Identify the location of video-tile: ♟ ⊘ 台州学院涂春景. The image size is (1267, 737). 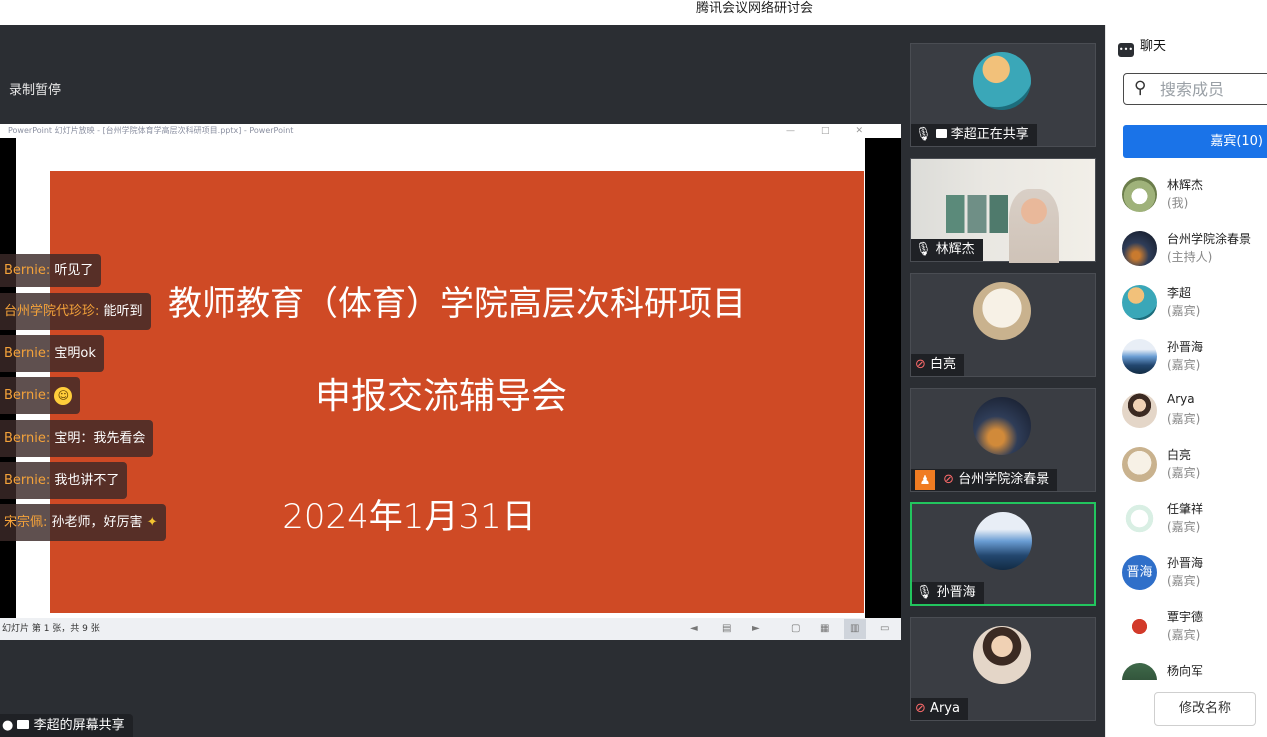
(1003, 440).